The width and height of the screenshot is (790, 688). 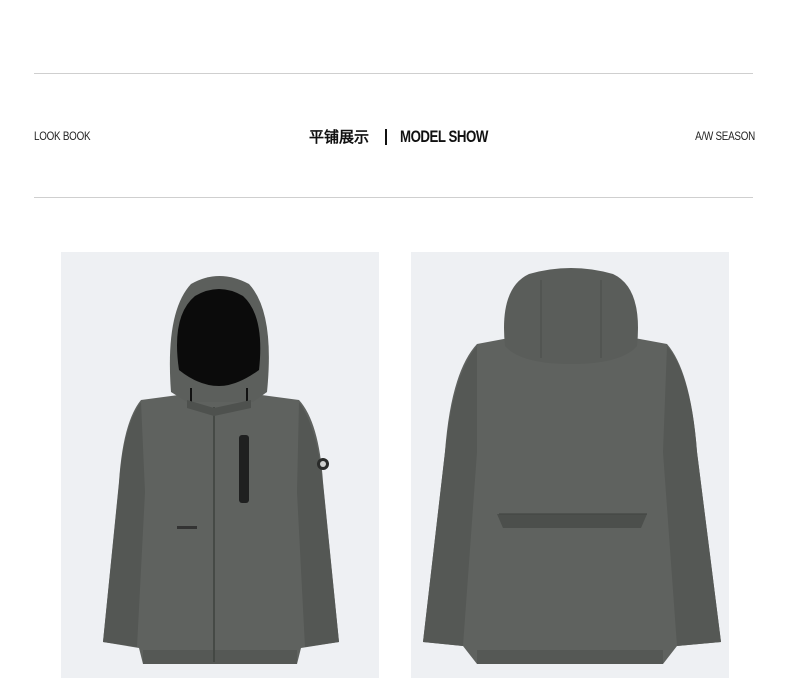 I want to click on section-title: 平铺展示 MODEL SHOW, so click(x=411, y=136).